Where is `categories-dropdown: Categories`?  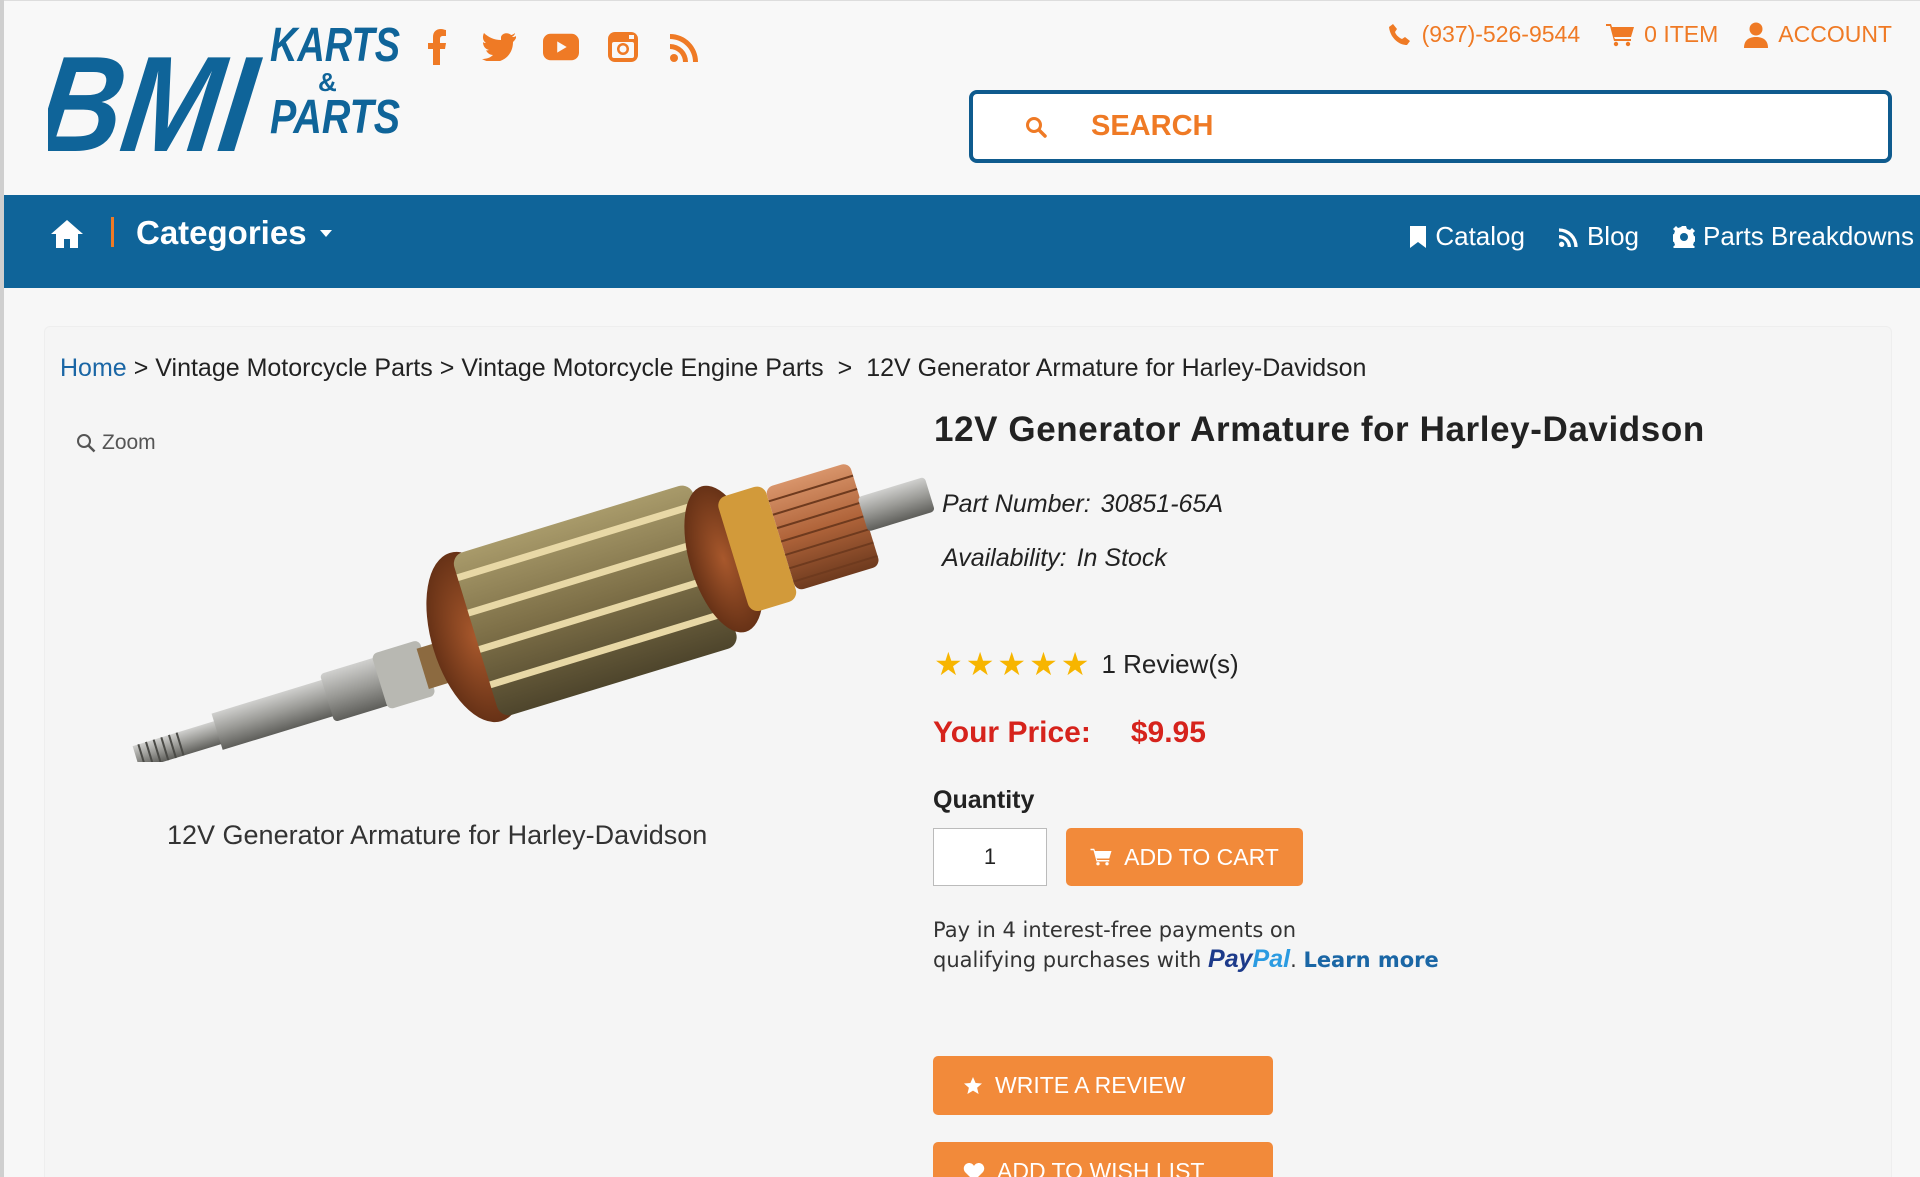
categories-dropdown: Categories is located at coordinates (234, 233).